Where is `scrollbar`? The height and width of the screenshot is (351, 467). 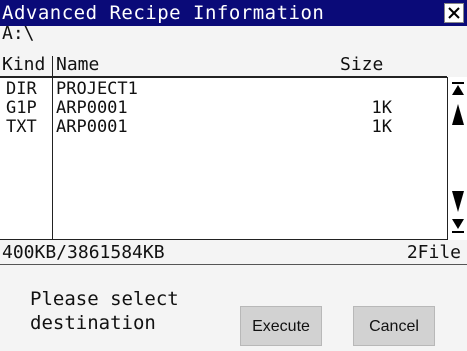 scrollbar is located at coordinates (457, 158).